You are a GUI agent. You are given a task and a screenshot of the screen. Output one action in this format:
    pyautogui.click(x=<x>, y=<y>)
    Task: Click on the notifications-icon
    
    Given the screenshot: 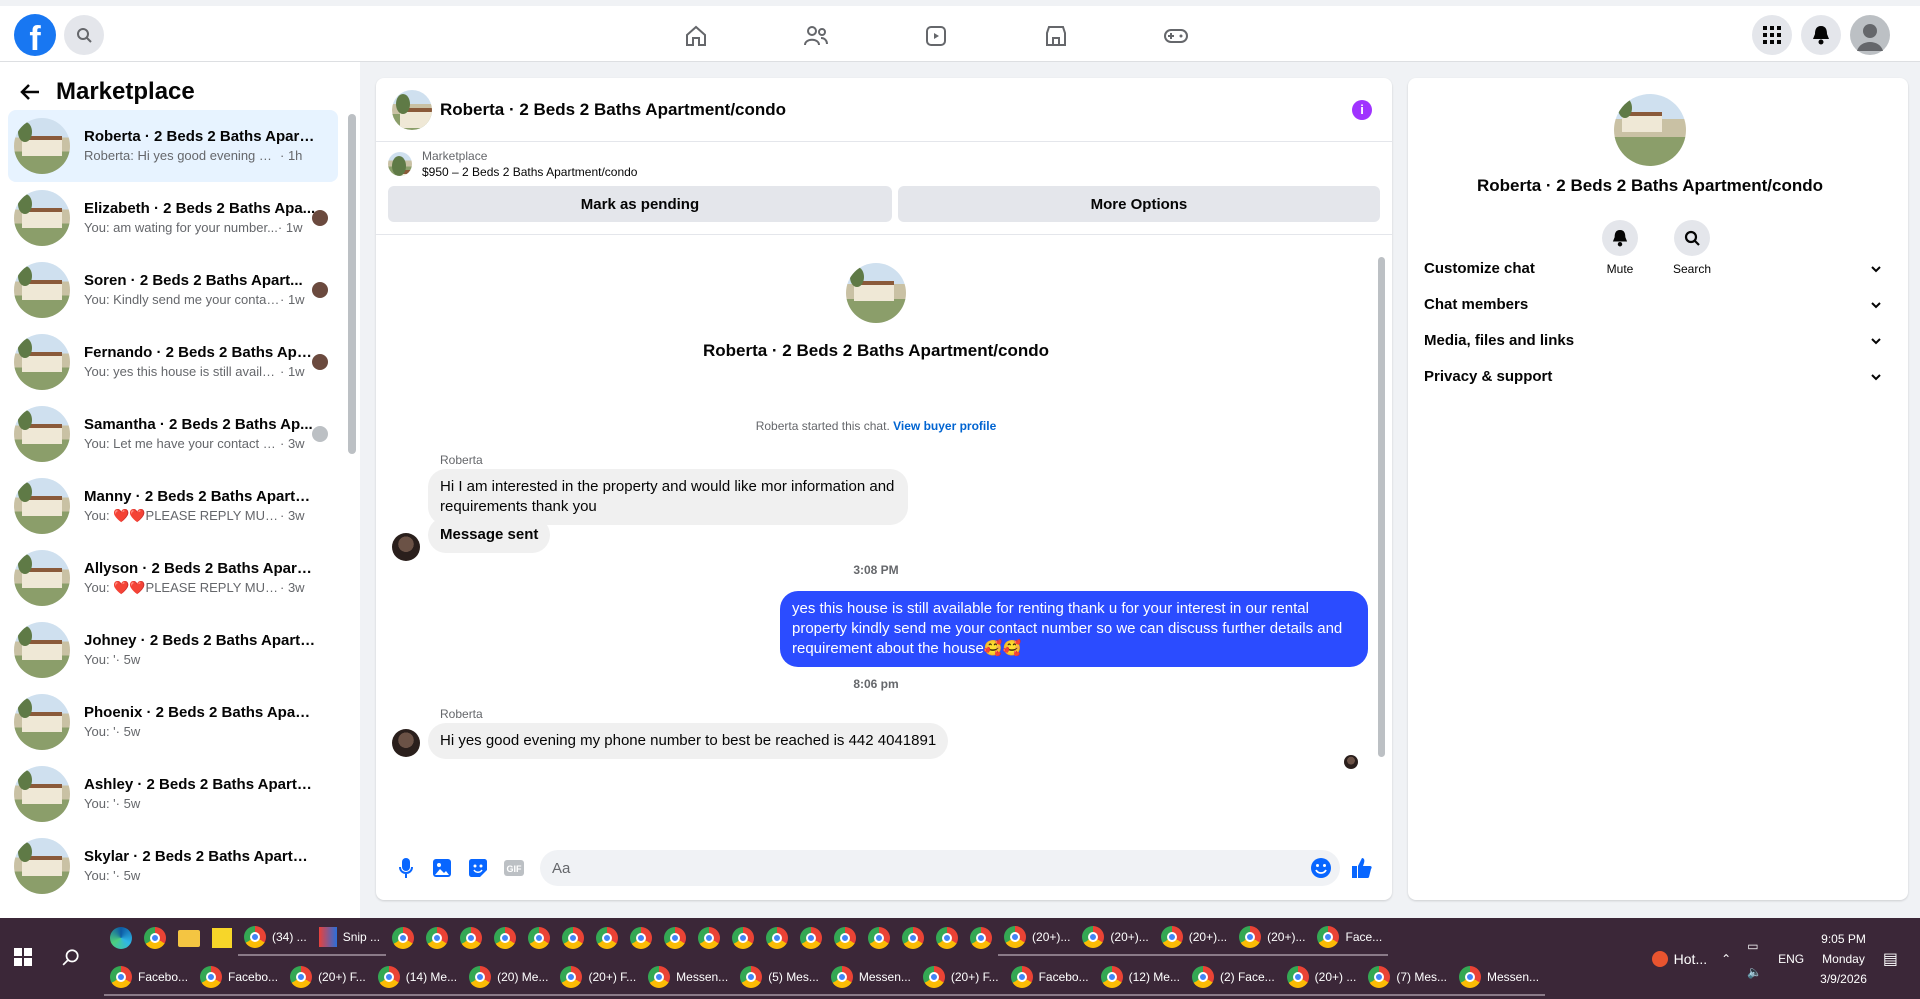 What is the action you would take?
    pyautogui.click(x=1821, y=35)
    